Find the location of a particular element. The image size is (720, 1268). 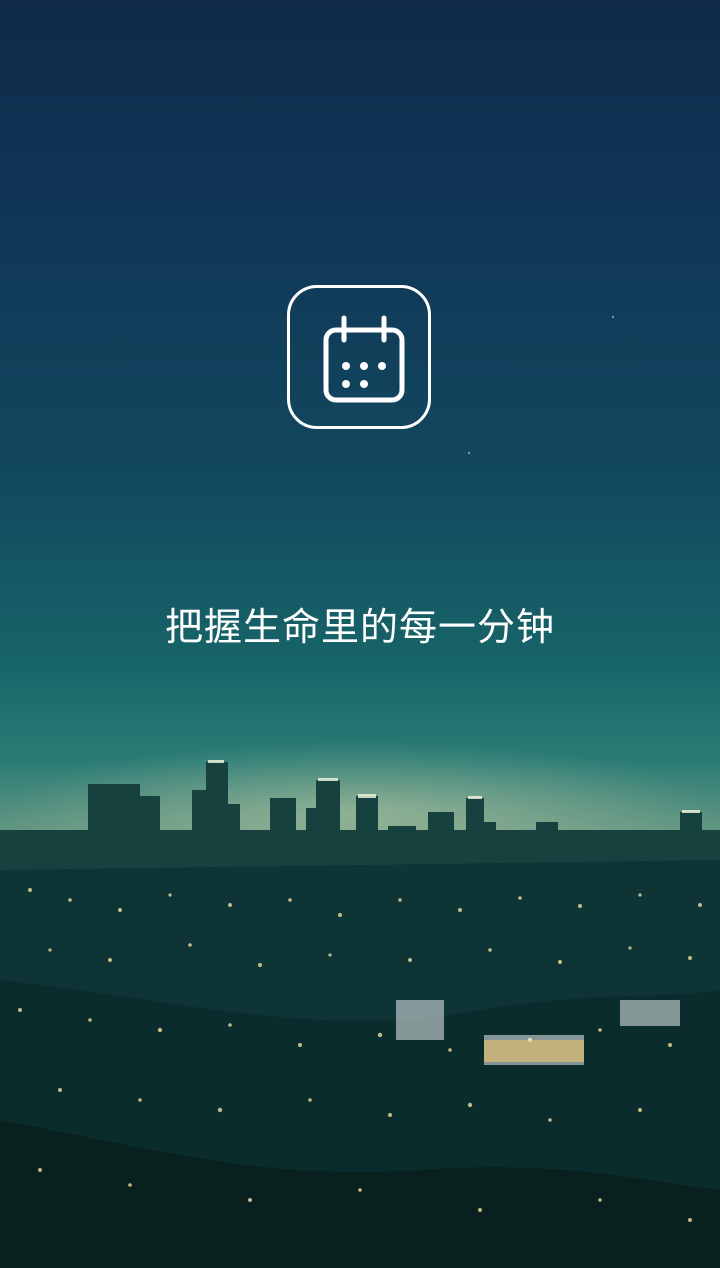

app-logo is located at coordinates (359, 357).